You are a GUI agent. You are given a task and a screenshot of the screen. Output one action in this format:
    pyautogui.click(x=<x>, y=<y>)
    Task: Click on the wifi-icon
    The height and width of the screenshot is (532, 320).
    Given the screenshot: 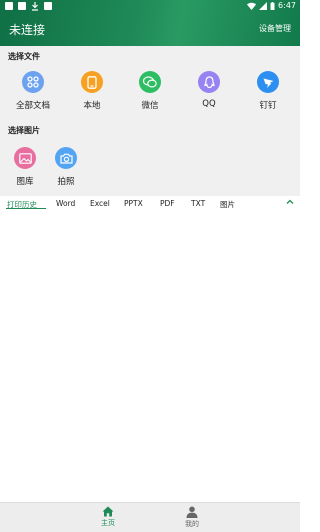 What is the action you would take?
    pyautogui.click(x=252, y=6)
    